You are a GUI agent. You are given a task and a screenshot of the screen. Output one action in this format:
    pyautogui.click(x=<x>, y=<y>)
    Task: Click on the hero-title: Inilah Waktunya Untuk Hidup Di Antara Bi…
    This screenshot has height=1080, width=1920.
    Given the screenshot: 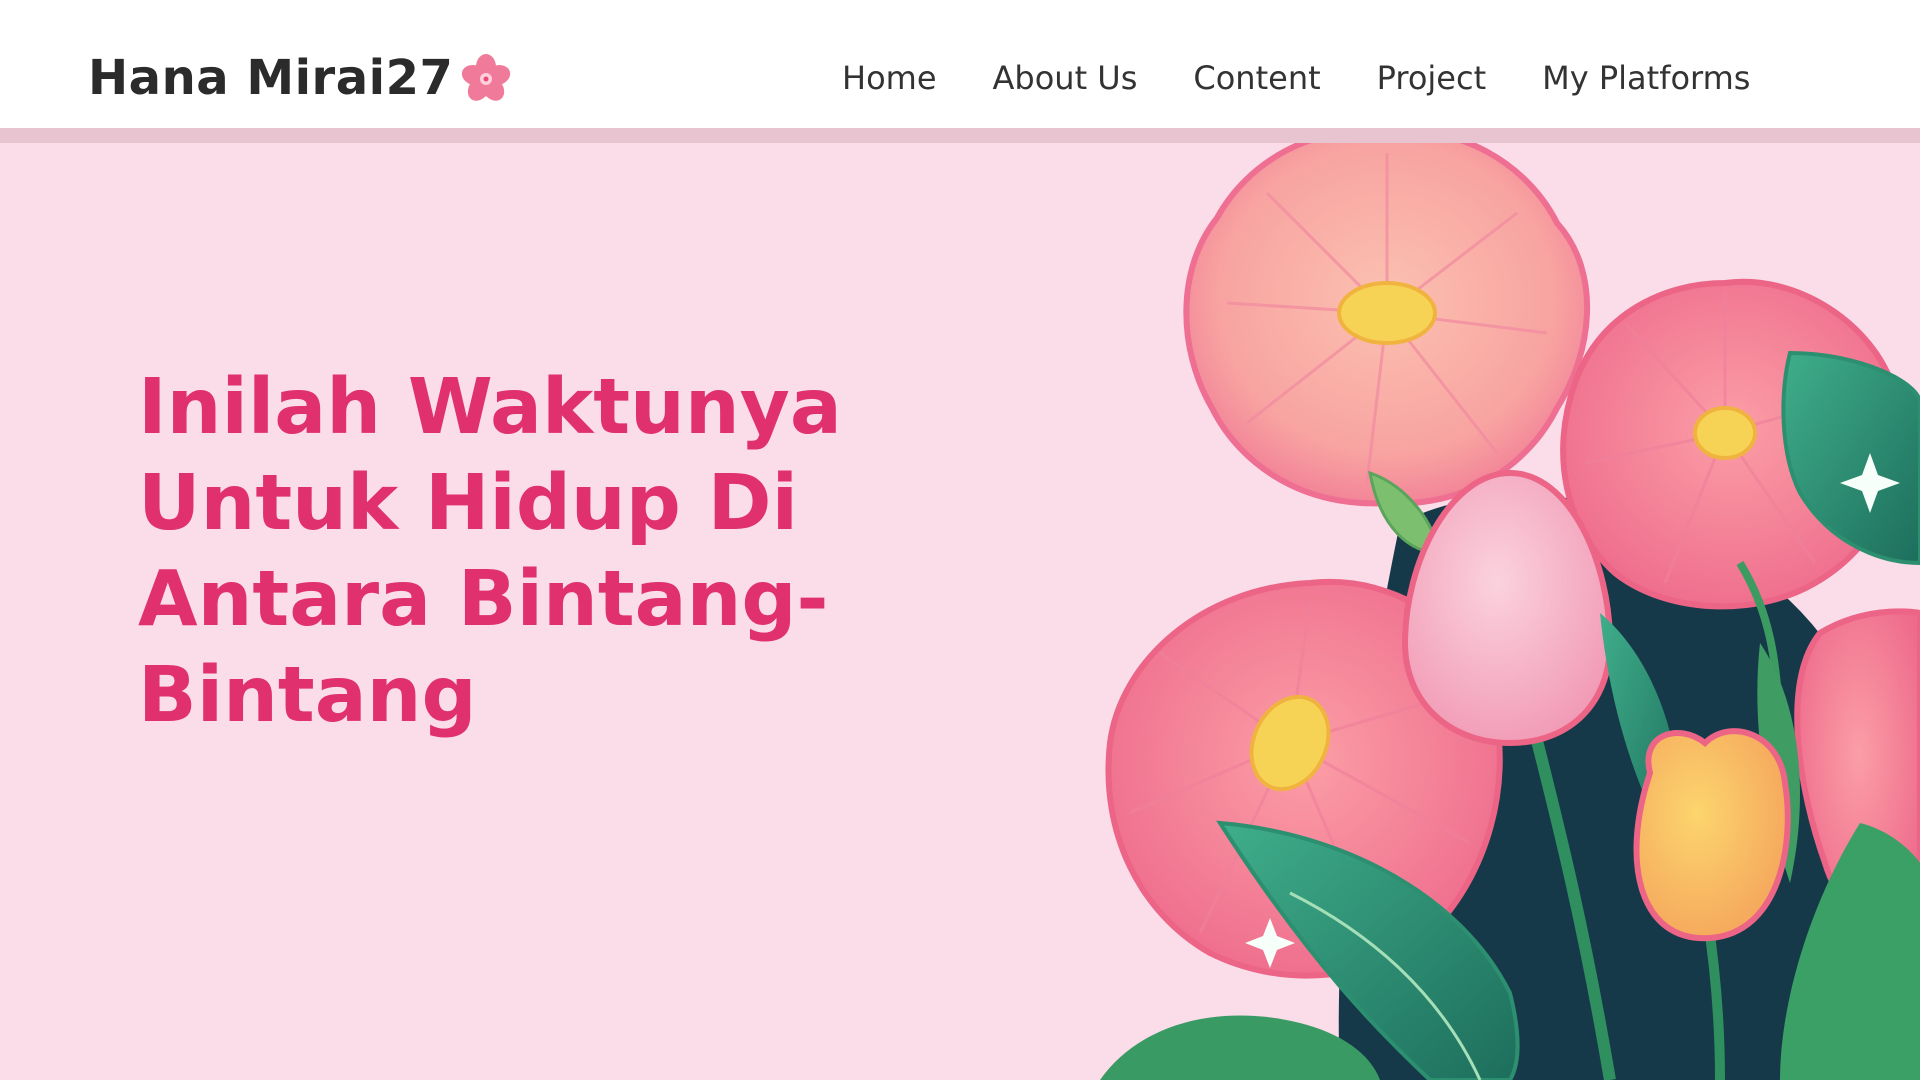 What is the action you would take?
    pyautogui.click(x=490, y=551)
    